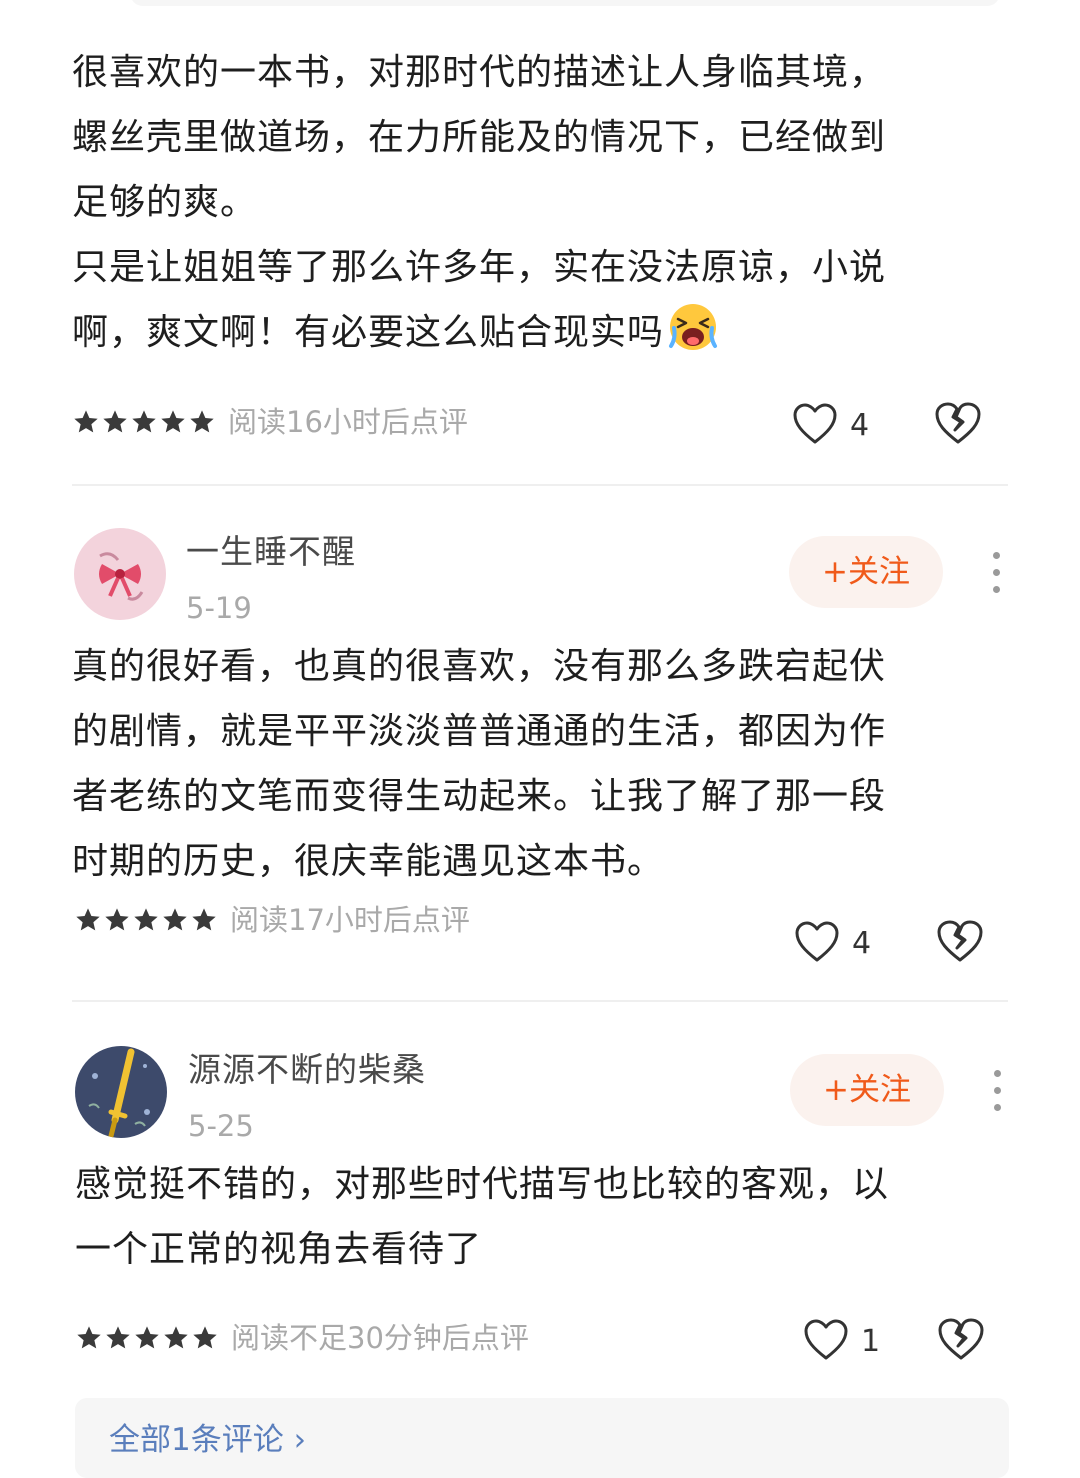 The image size is (1080, 1478). What do you see at coordinates (871, 1341) in the screenshot?
I see `like-count: 1` at bounding box center [871, 1341].